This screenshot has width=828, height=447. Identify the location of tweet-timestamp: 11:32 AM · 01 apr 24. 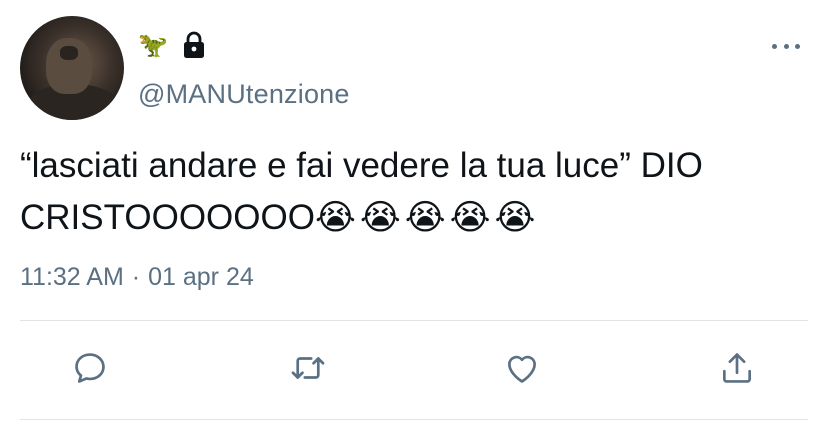
(137, 277).